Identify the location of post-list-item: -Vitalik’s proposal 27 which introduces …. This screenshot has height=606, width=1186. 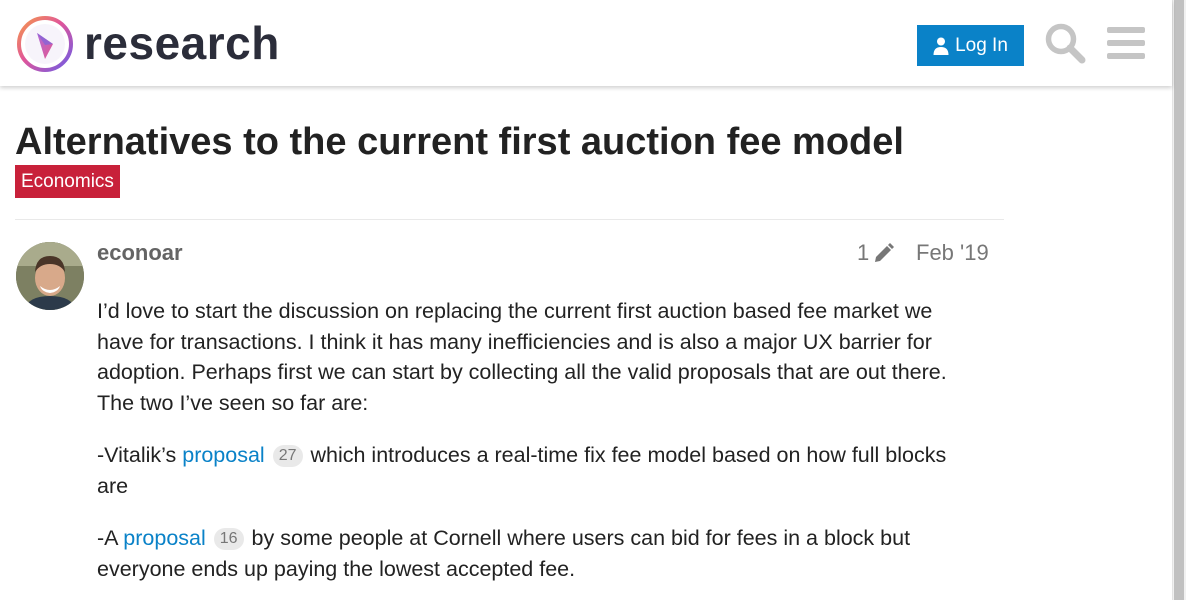
(537, 470).